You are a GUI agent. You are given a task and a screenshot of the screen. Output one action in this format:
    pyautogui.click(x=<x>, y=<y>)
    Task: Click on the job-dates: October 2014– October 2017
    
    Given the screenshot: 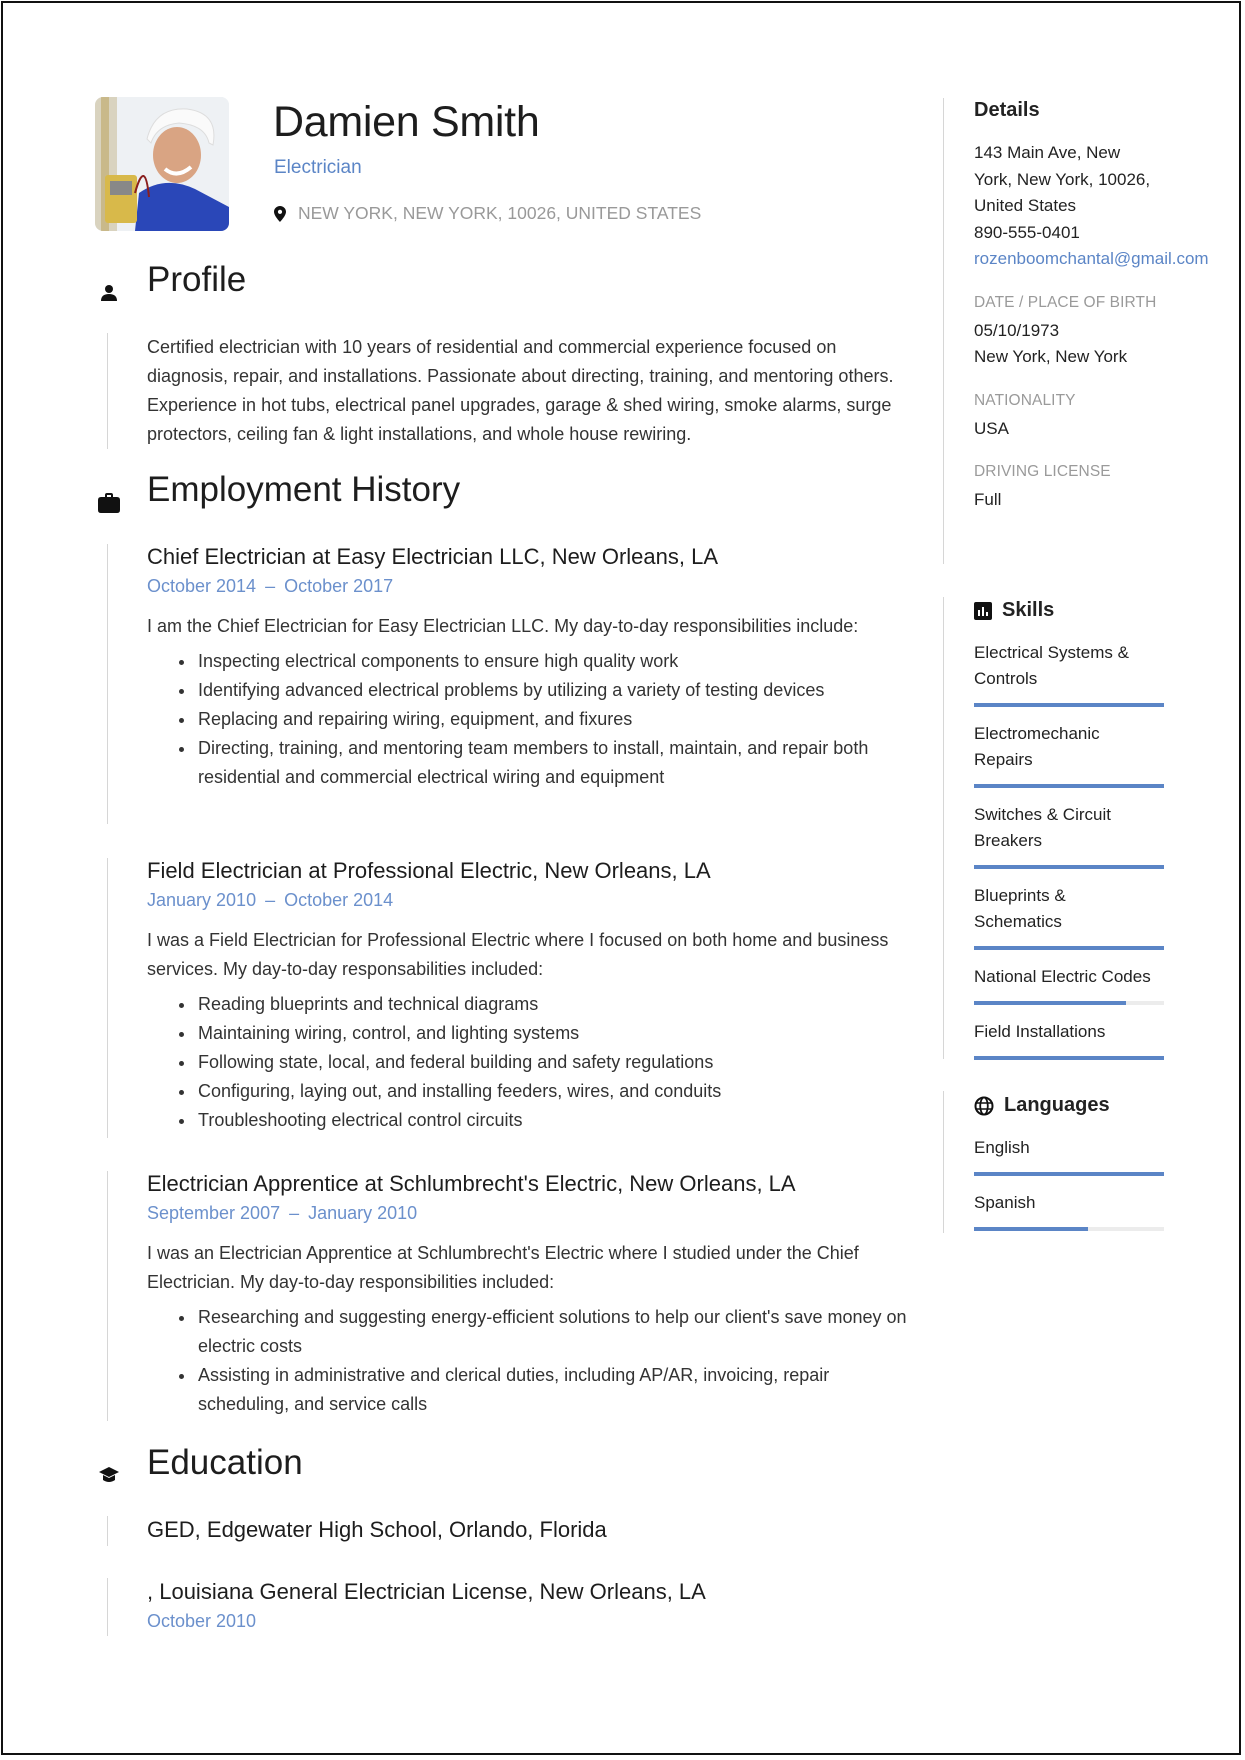 What is the action you would take?
    pyautogui.click(x=270, y=586)
    